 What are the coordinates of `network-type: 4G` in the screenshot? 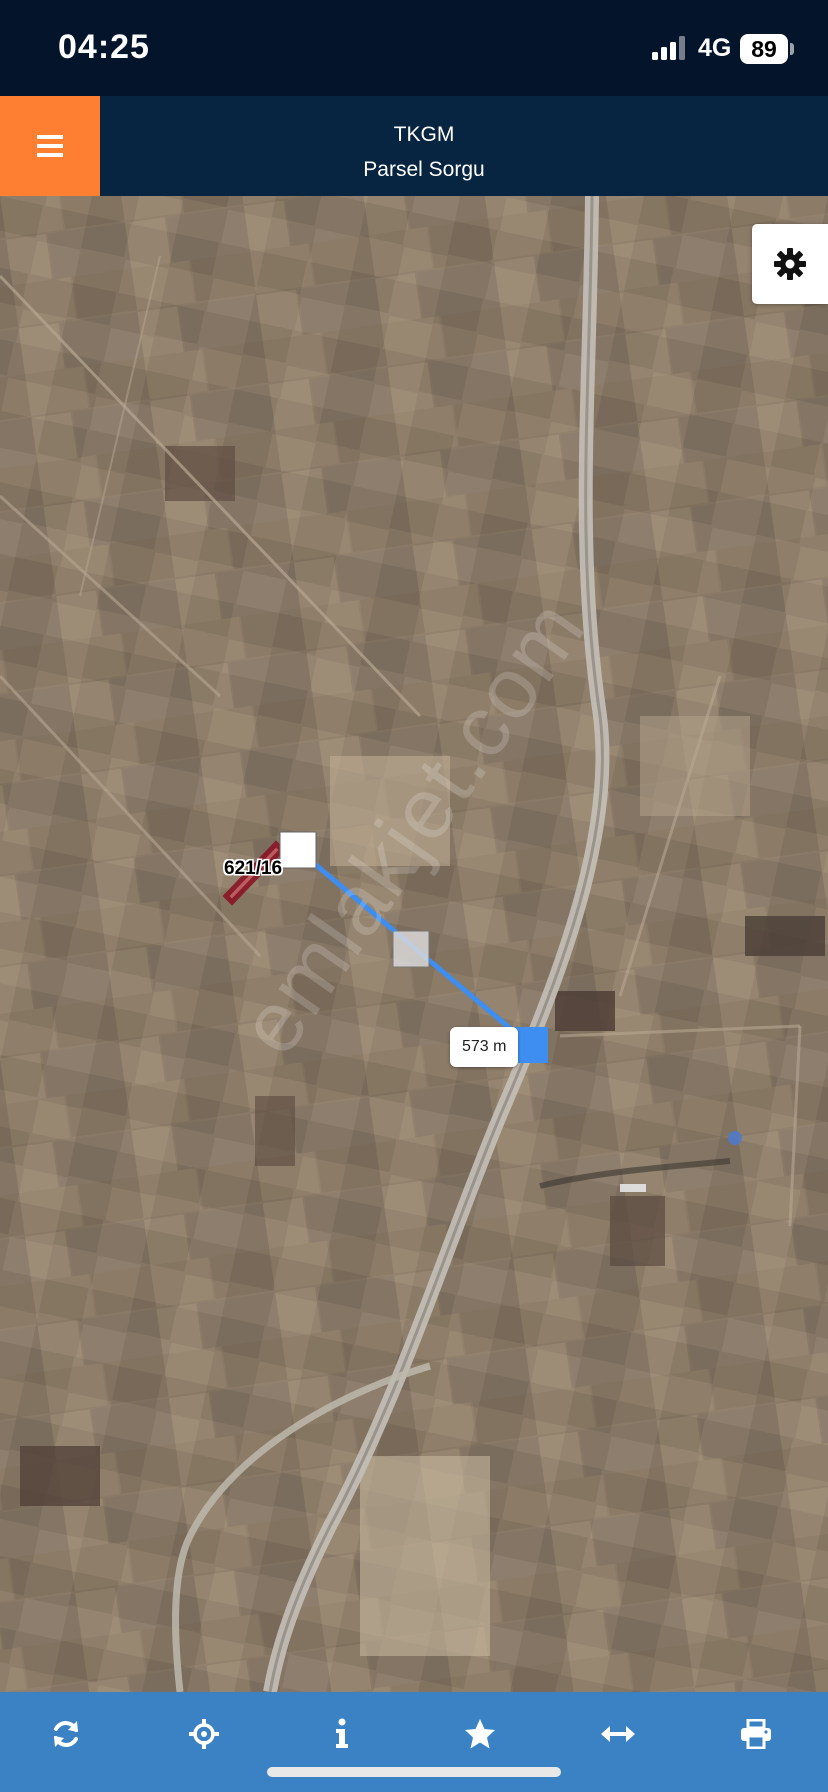 It's located at (715, 48).